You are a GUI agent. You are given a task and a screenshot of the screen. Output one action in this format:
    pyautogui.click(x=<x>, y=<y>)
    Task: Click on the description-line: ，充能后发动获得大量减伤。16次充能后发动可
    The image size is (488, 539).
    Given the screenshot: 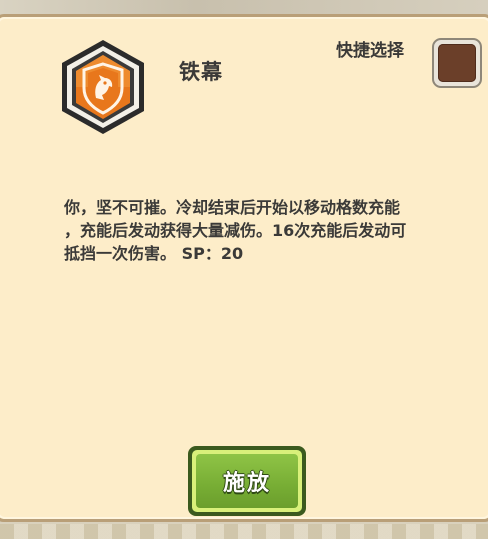 What is the action you would take?
    pyautogui.click(x=235, y=230)
    